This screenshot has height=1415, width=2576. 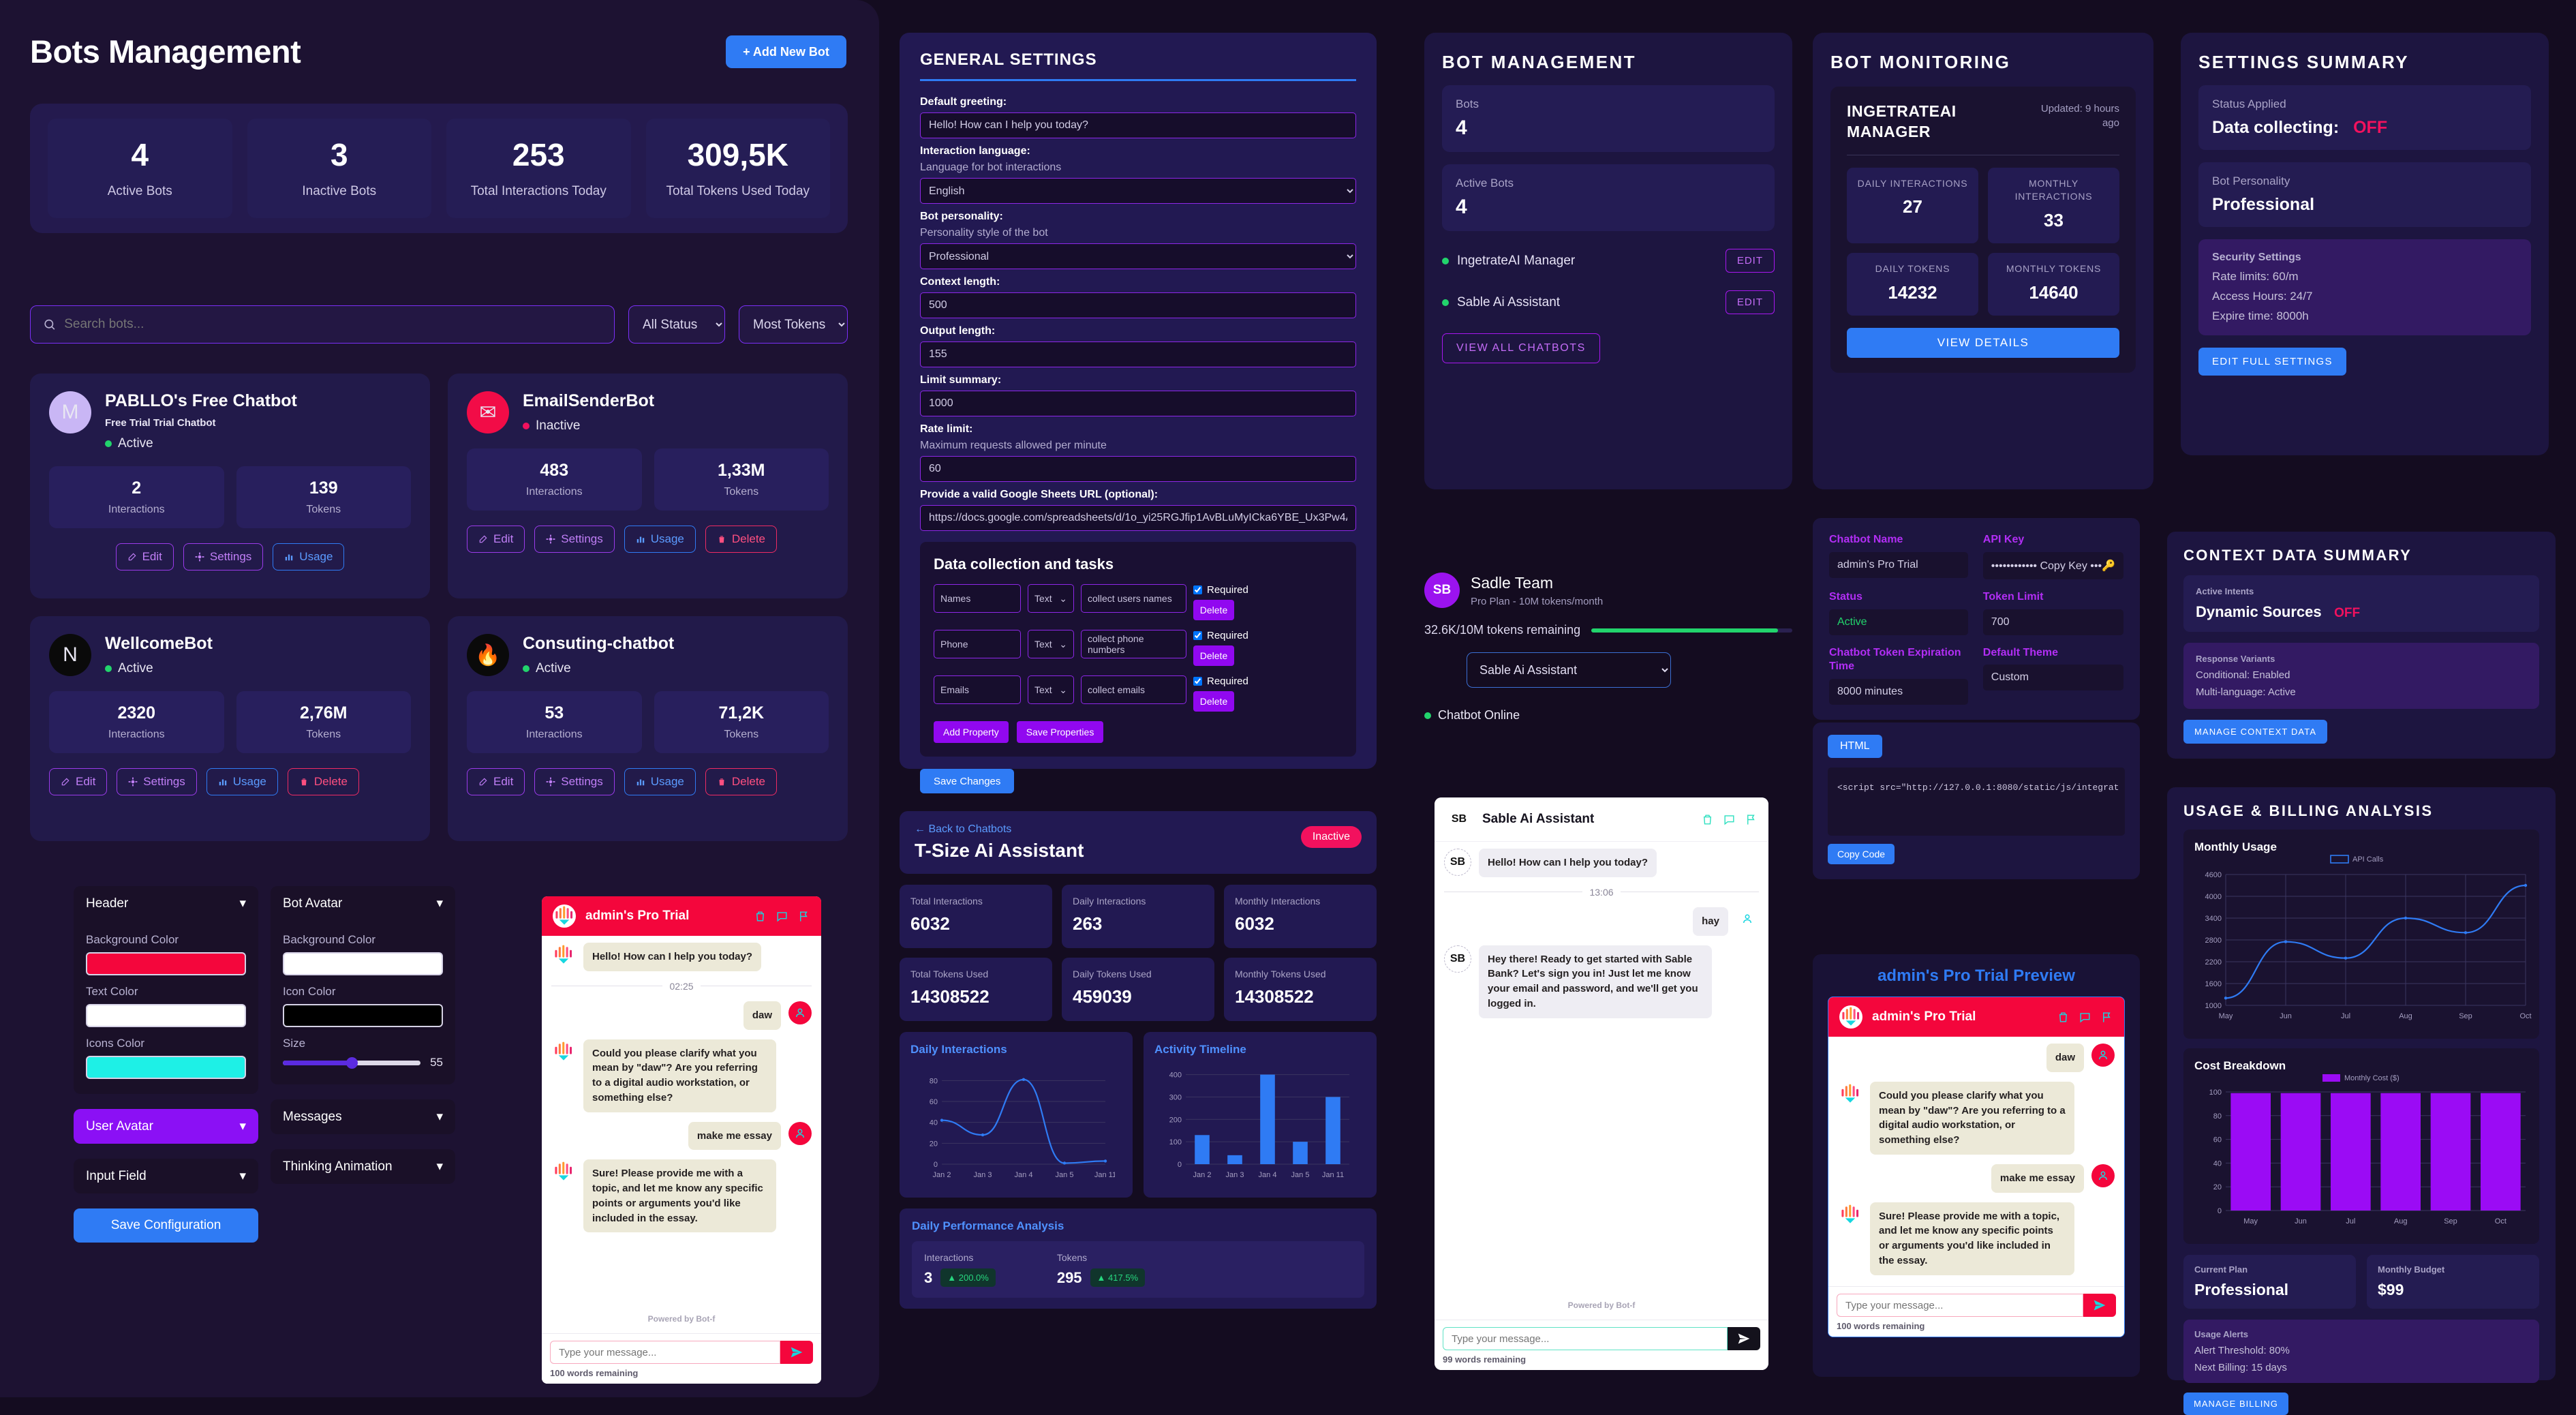 I want to click on output-length-input, so click(x=1138, y=354).